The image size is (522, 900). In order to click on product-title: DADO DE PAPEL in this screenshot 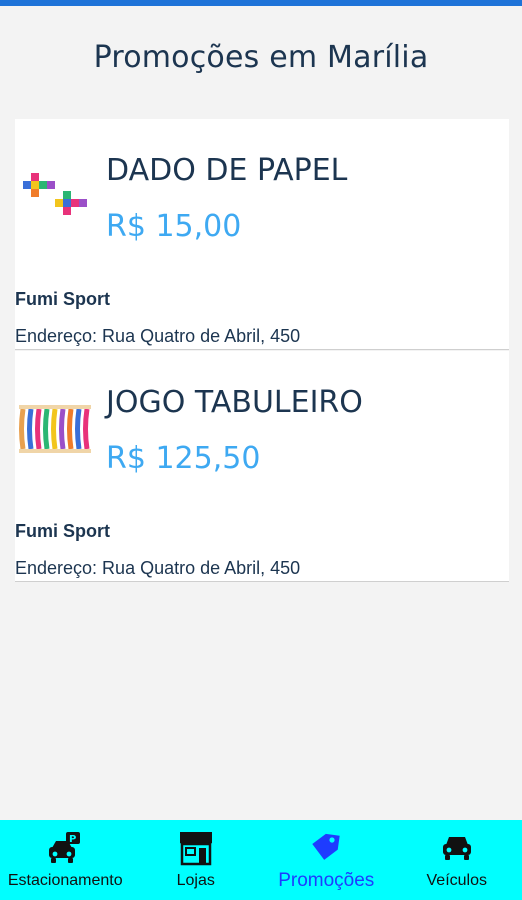, I will do `click(227, 170)`.